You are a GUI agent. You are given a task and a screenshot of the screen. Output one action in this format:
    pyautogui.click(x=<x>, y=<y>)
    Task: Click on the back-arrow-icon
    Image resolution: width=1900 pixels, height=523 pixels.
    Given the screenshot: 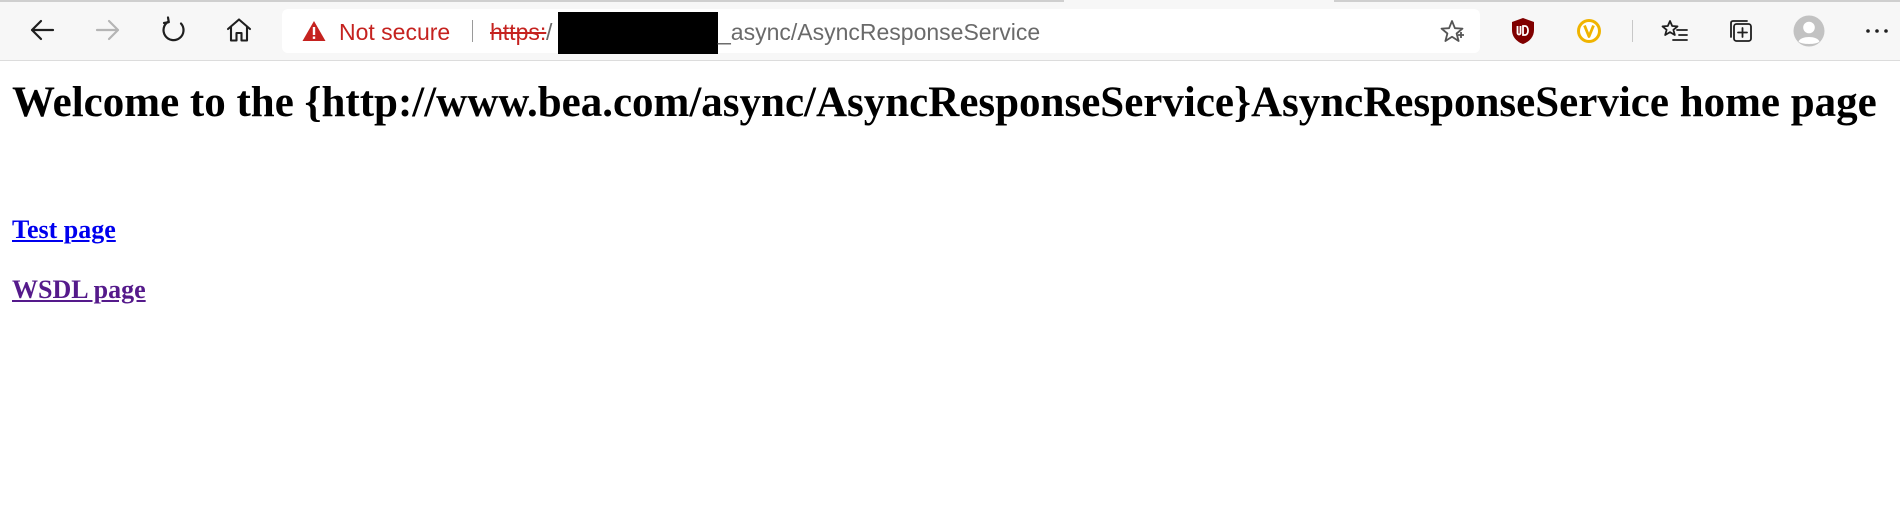 What is the action you would take?
    pyautogui.click(x=42, y=30)
    